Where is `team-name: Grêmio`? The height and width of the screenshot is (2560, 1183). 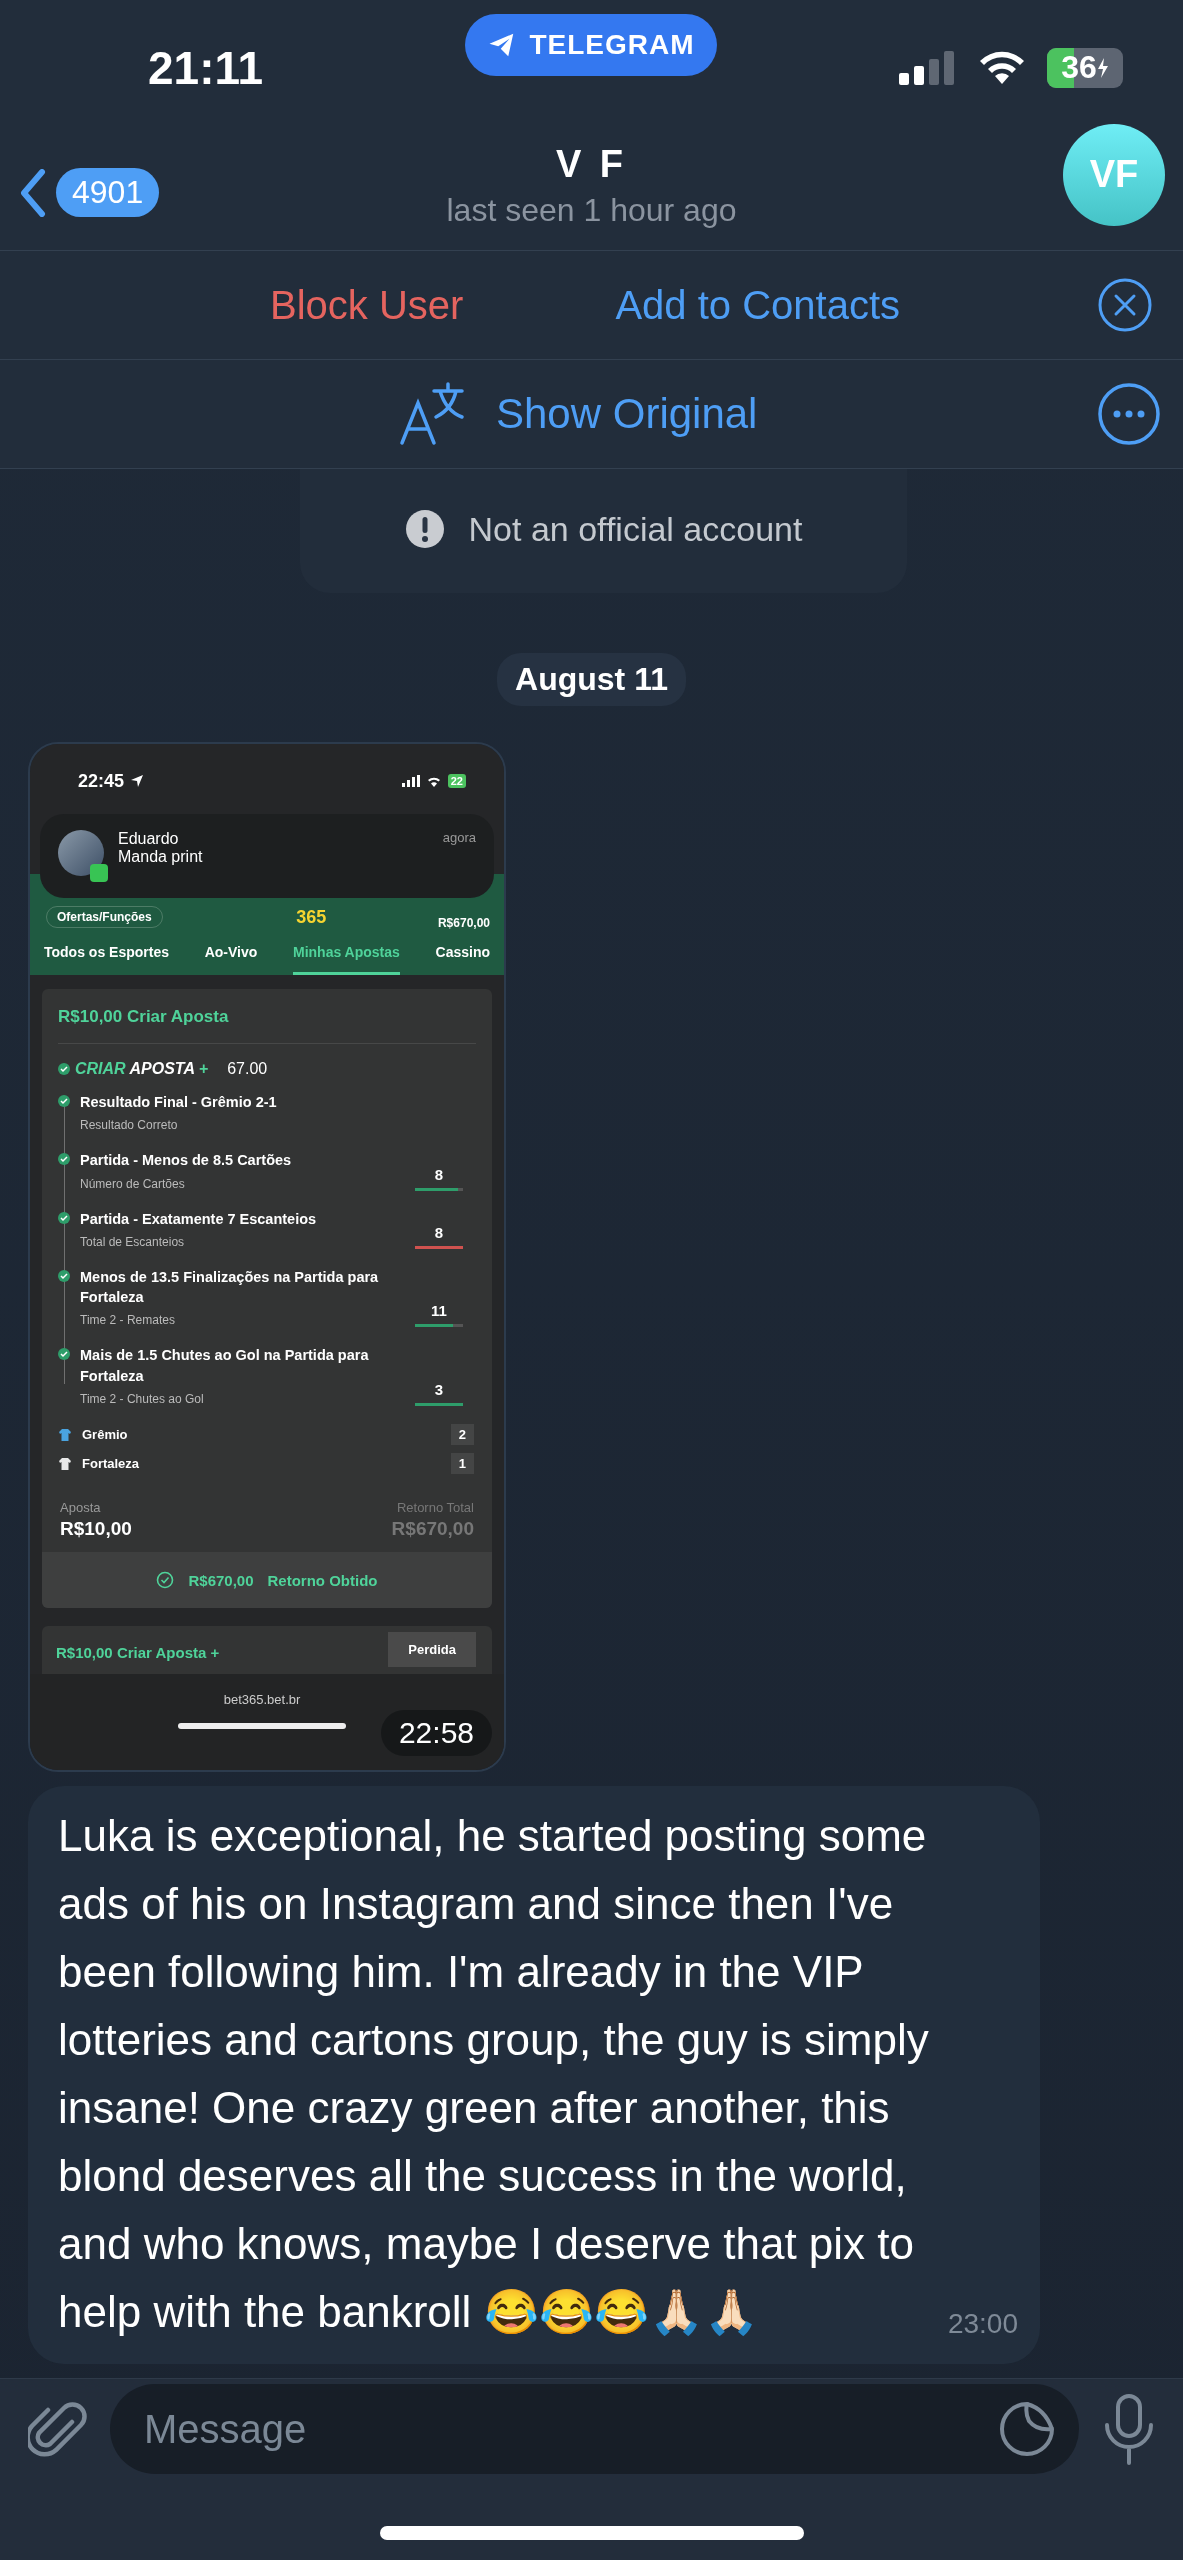 team-name: Grêmio is located at coordinates (105, 1435).